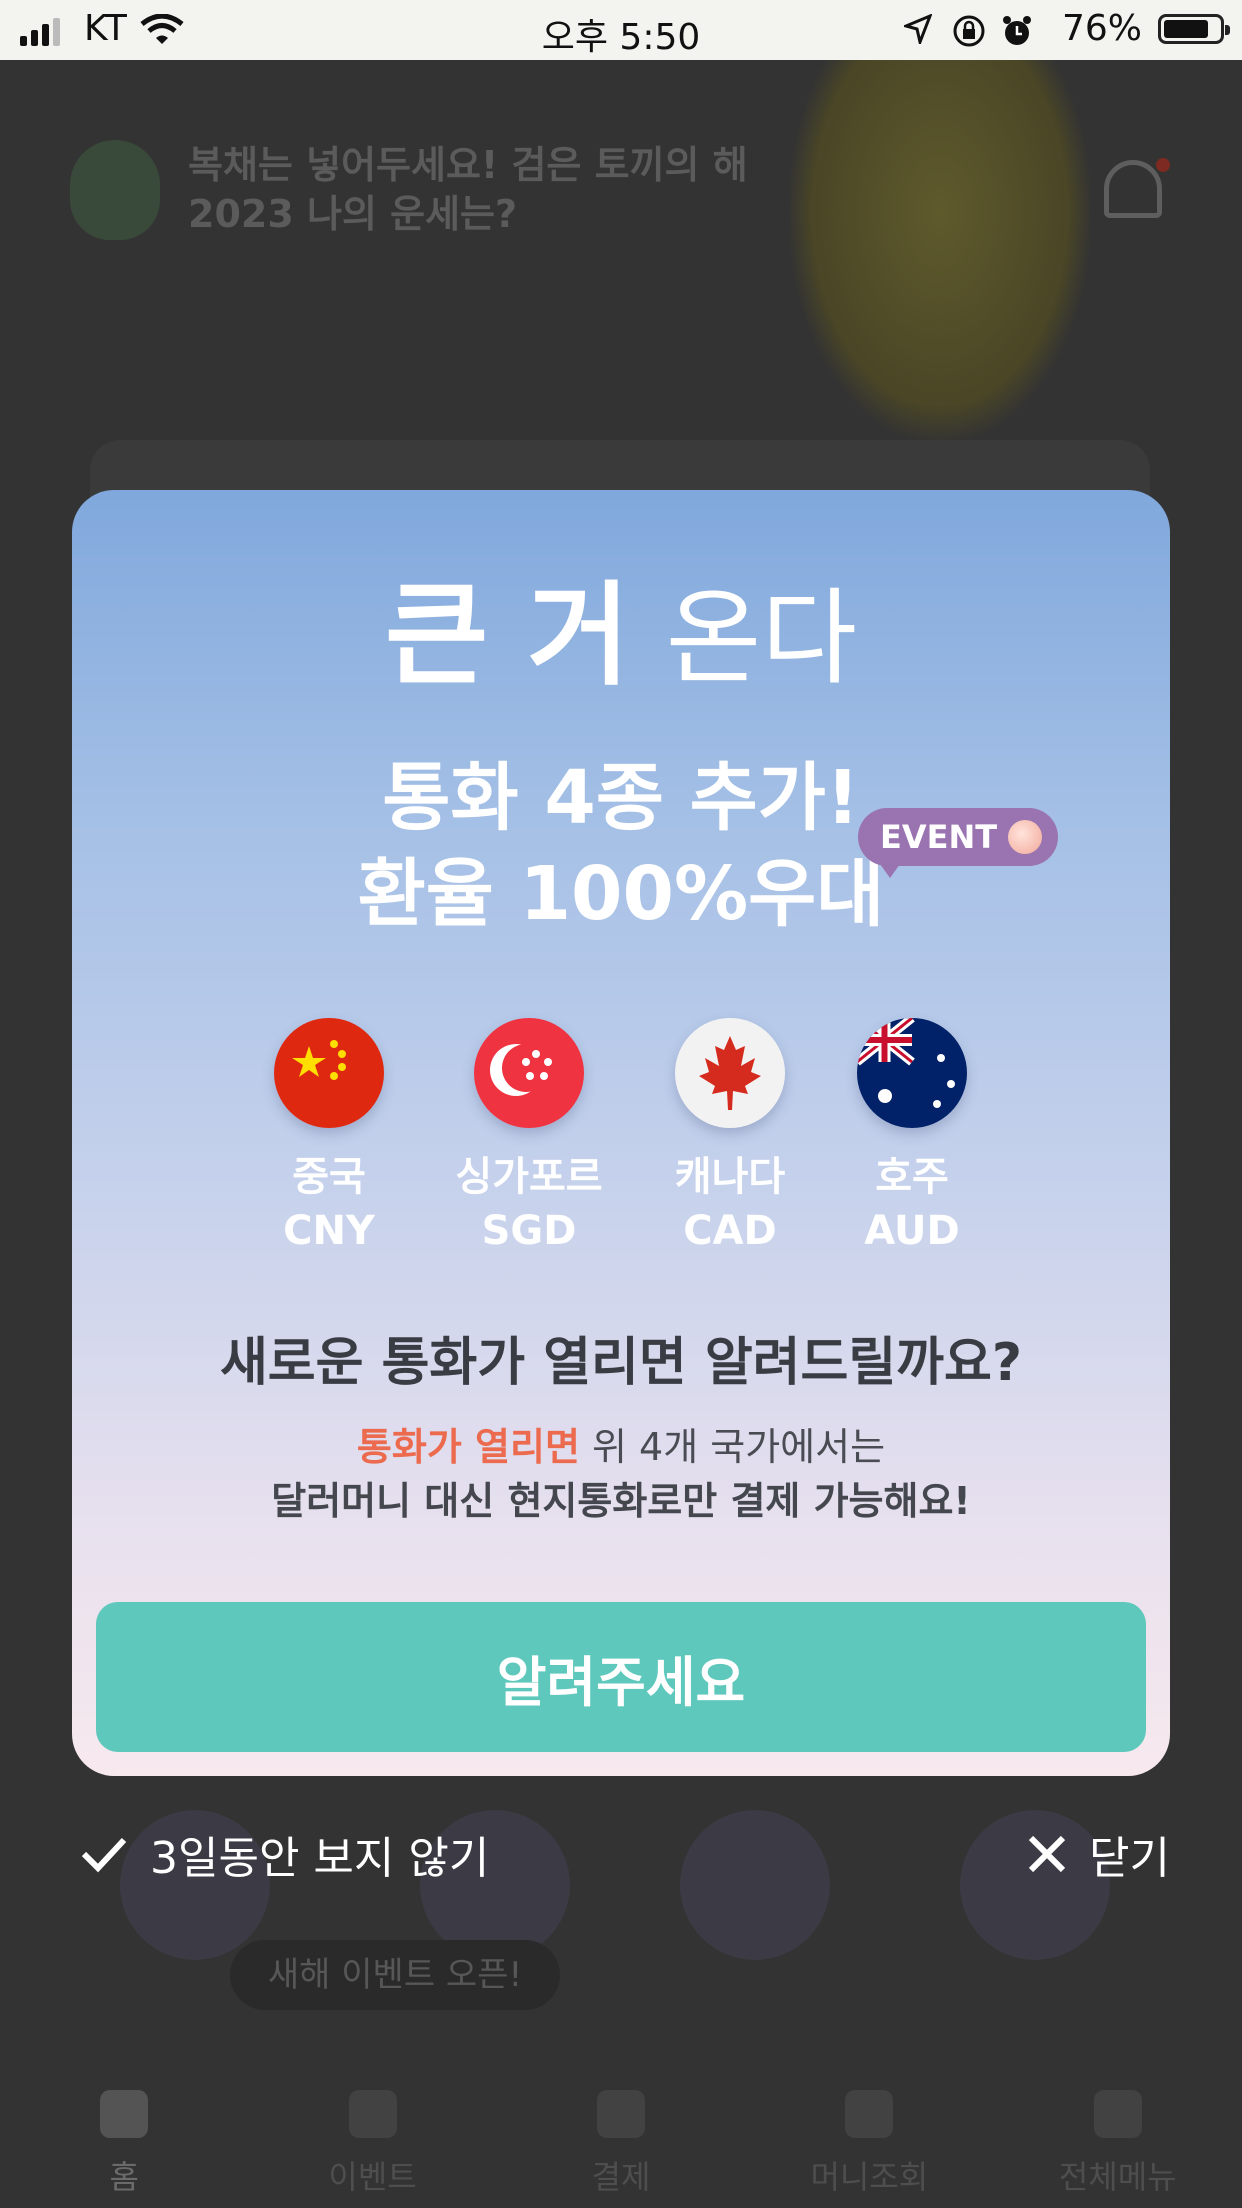 This screenshot has height=2208, width=1242. I want to click on currency-item-aud: 호주 AUD, so click(912, 1138).